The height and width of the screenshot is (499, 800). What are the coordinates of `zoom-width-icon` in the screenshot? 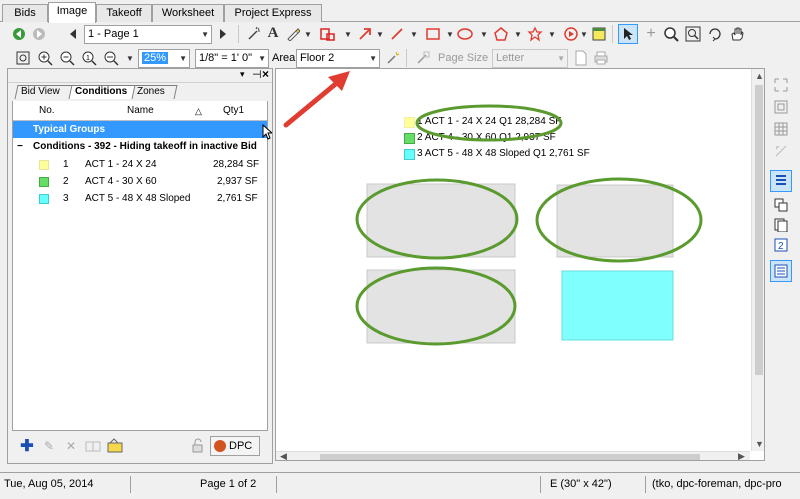 It's located at (111, 58).